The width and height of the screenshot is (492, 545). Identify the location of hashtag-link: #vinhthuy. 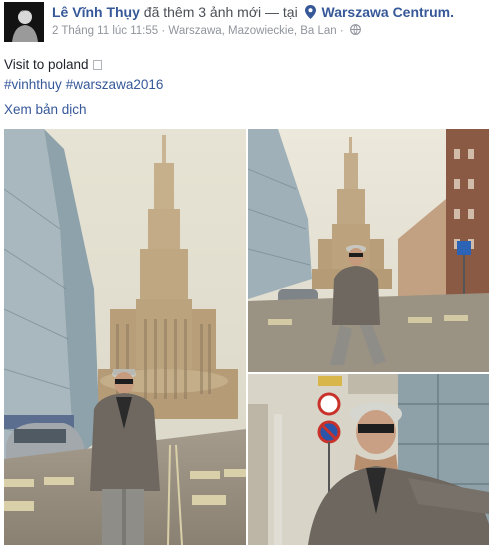
(33, 84).